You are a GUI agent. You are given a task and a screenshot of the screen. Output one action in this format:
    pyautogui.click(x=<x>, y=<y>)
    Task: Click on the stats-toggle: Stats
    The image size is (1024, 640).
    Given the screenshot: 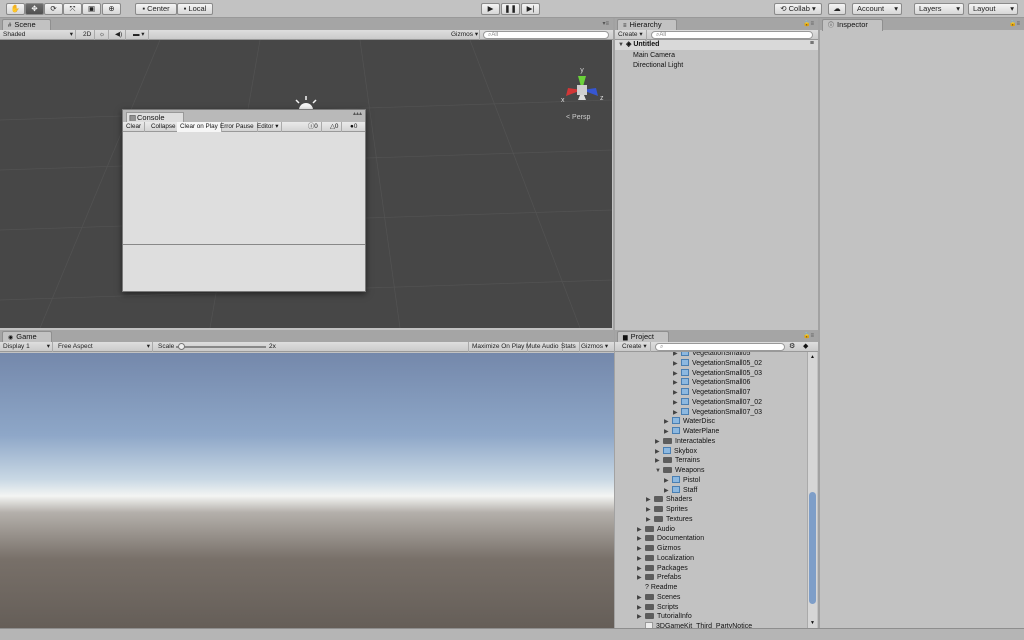 What is the action you would take?
    pyautogui.click(x=569, y=347)
    